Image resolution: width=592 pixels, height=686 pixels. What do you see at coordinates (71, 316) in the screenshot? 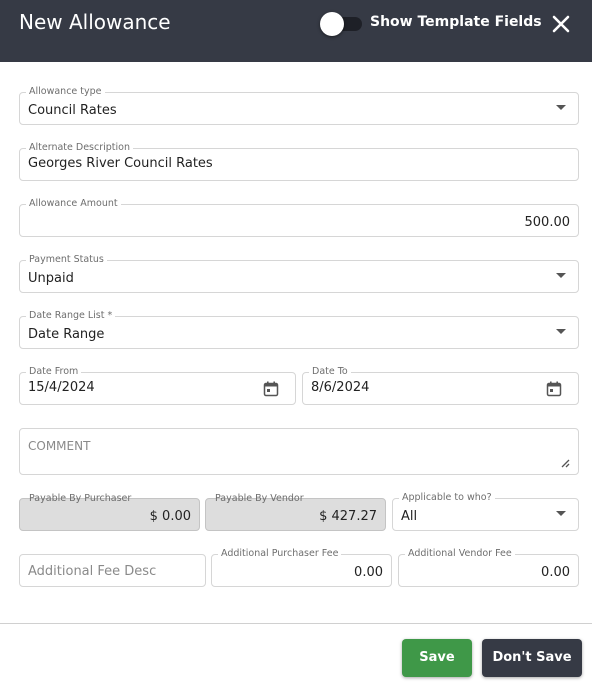
I see `date-range-list-label: Date Range List *` at bounding box center [71, 316].